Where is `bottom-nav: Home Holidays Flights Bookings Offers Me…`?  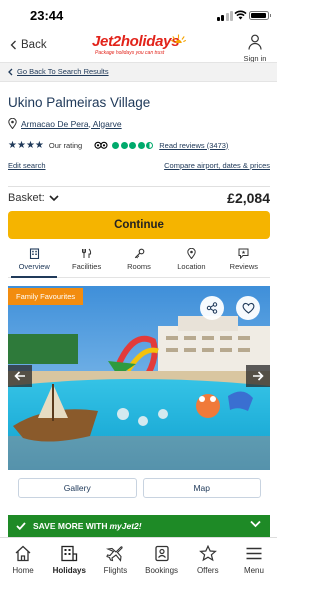
bottom-nav: Home Holidays Flights Bookings Offers Me… is located at coordinates (138, 568).